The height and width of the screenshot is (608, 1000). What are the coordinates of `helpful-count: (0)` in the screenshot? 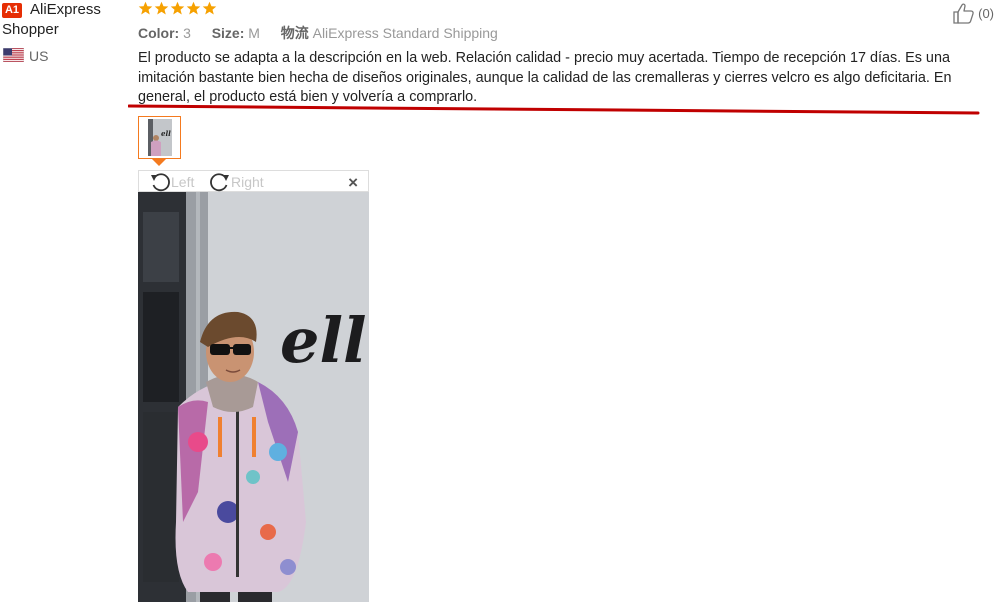 It's located at (986, 13).